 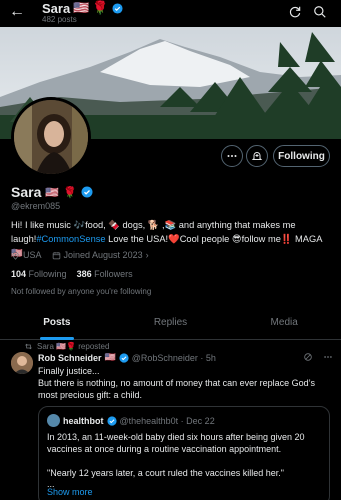 I want to click on location: USA, so click(x=26, y=255).